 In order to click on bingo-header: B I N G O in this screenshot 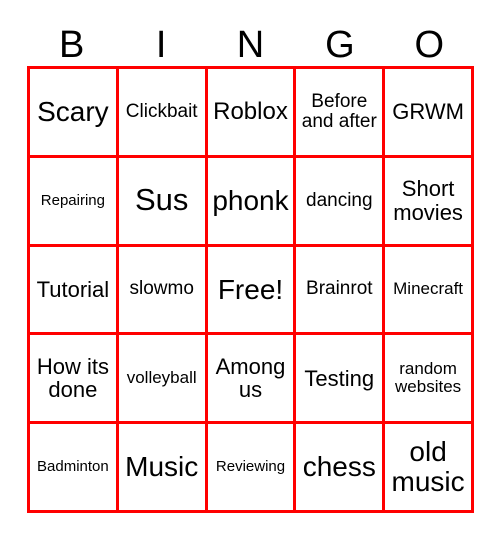, I will do `click(250, 40)`.